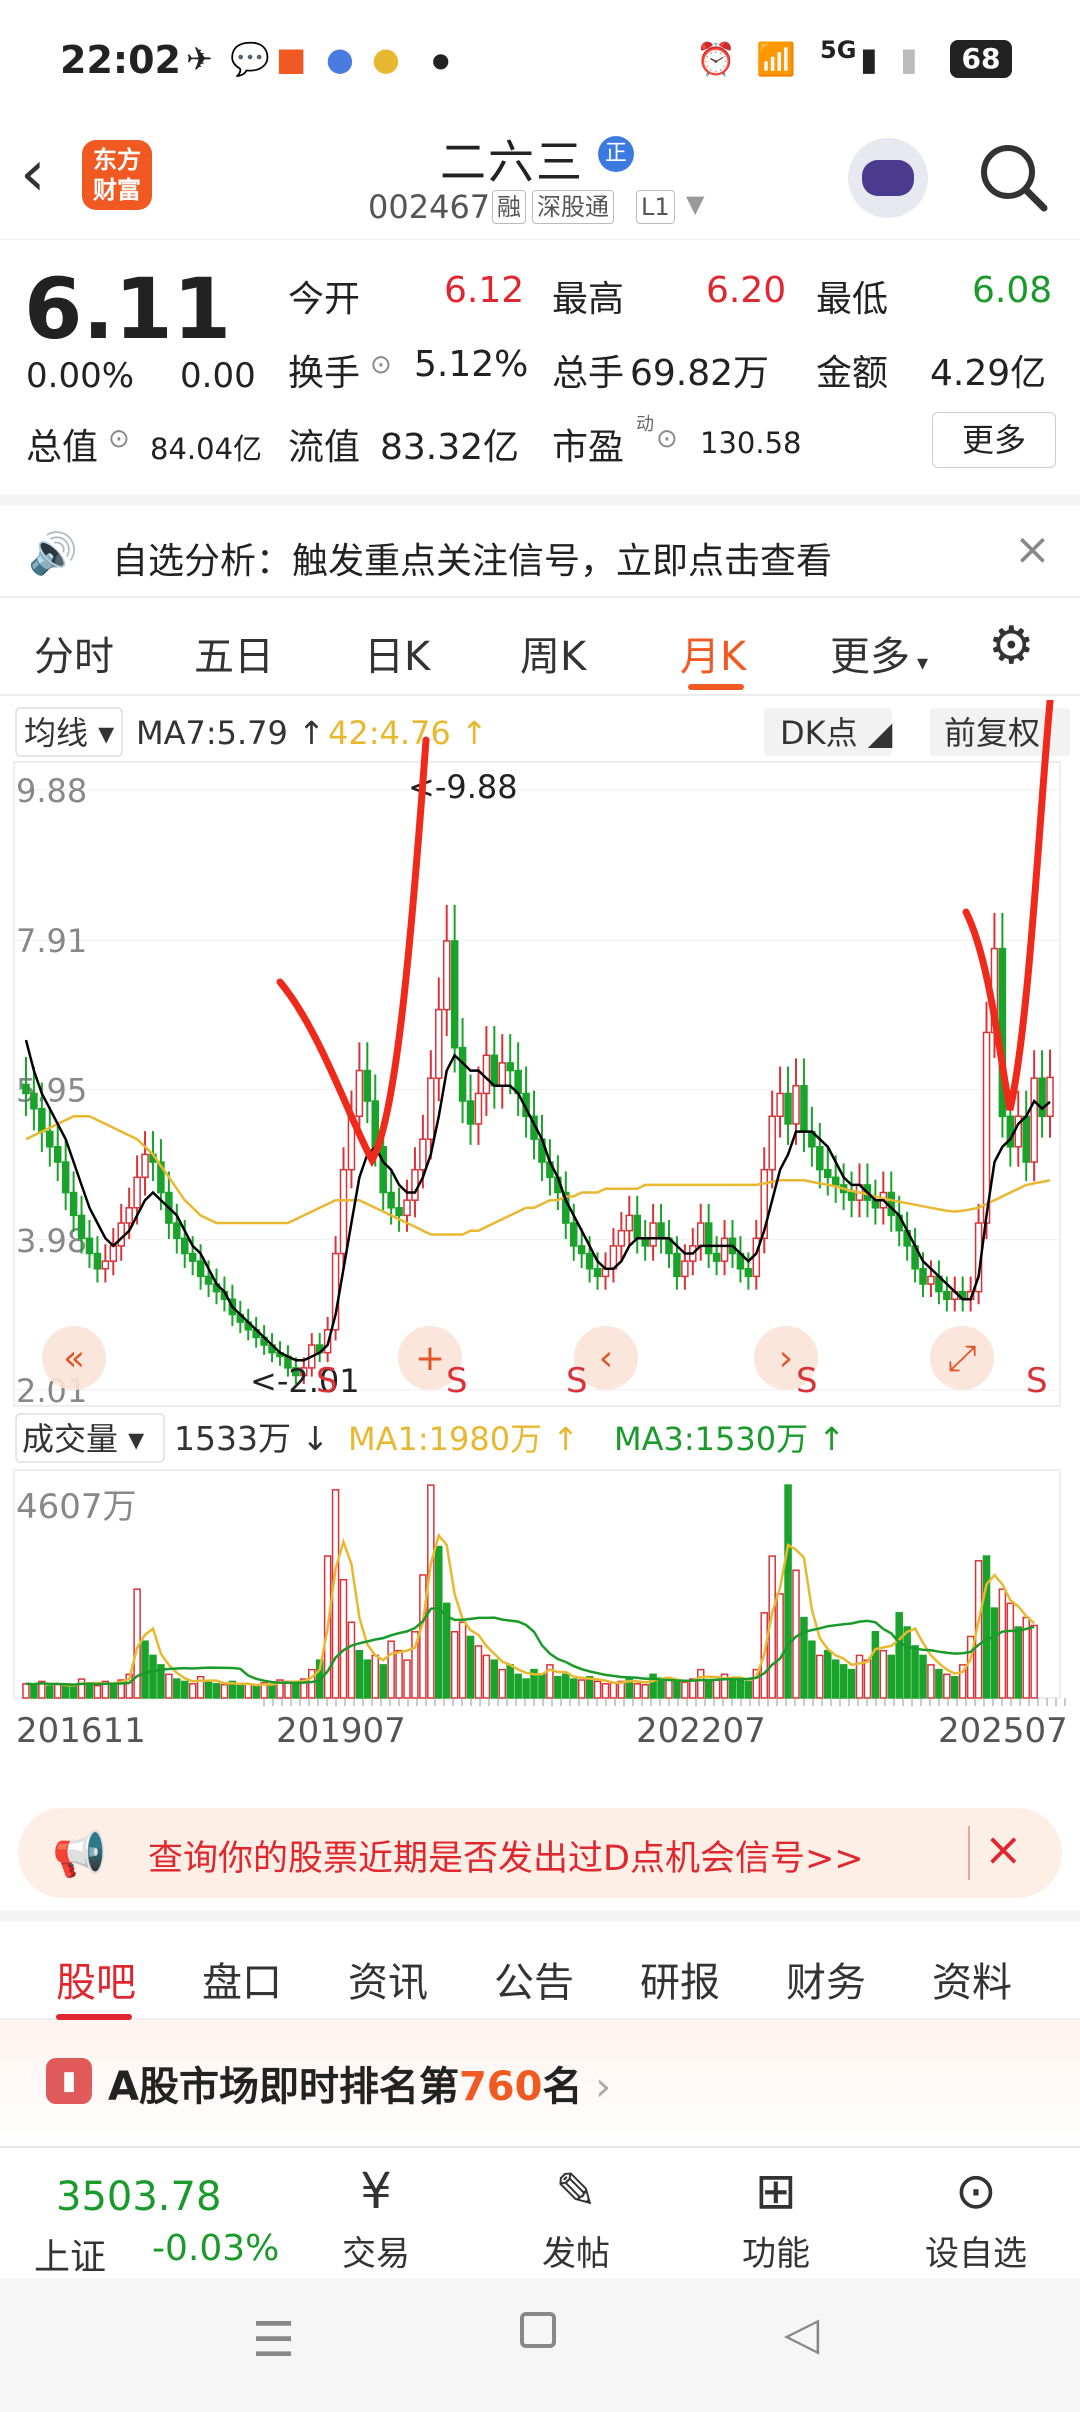 The height and width of the screenshot is (2412, 1080). I want to click on scroll-right-icon-glyph: ›, so click(786, 1358).